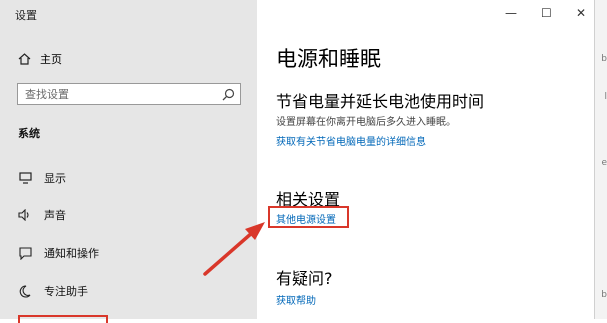 The height and width of the screenshot is (323, 607). I want to click on battery-heading: 节省电量并延长电池使用时间, so click(380, 101).